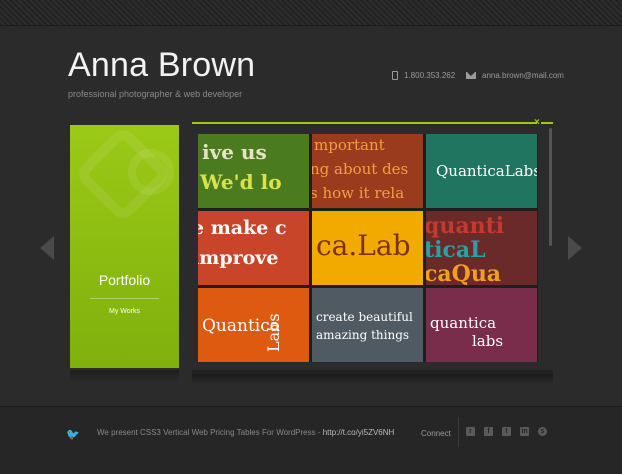 The width and height of the screenshot is (622, 474). Describe the element at coordinates (273, 332) in the screenshot. I see `tile-text: Labs` at that location.